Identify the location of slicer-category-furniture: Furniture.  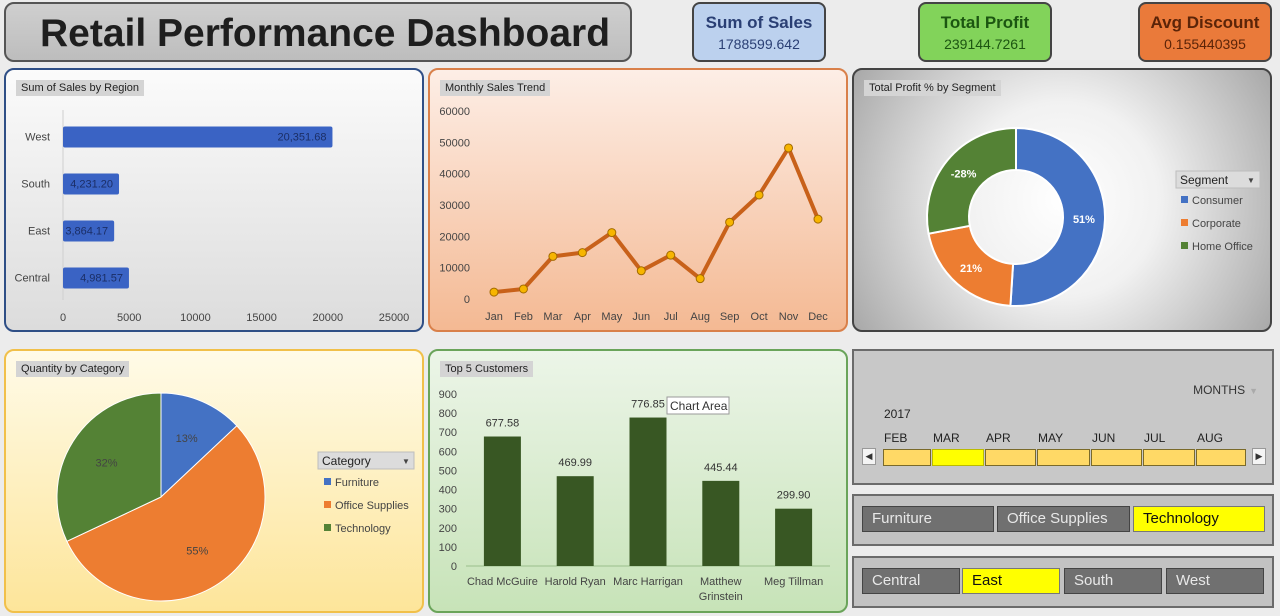
(928, 519).